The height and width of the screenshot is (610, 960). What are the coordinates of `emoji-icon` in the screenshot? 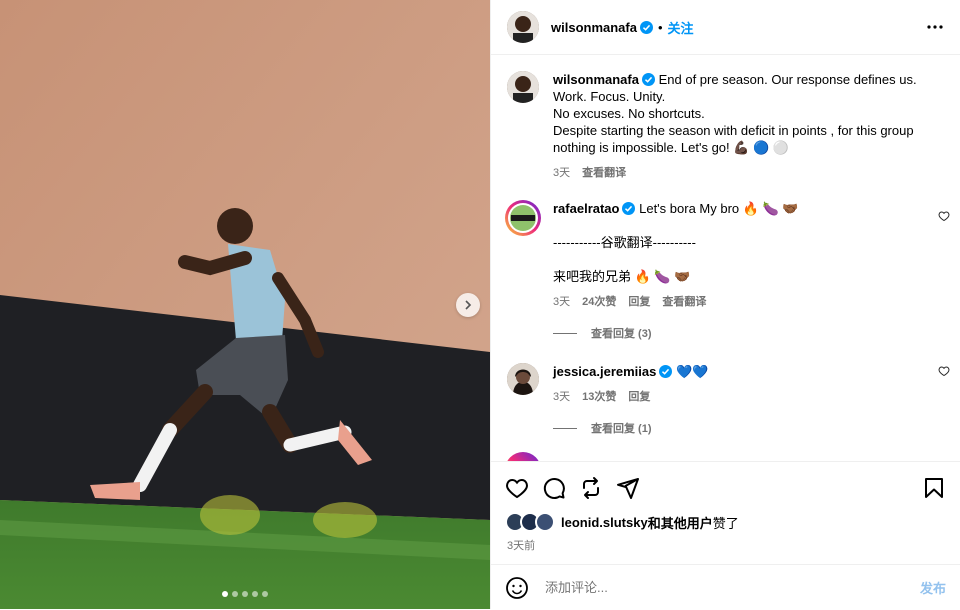 It's located at (517, 588).